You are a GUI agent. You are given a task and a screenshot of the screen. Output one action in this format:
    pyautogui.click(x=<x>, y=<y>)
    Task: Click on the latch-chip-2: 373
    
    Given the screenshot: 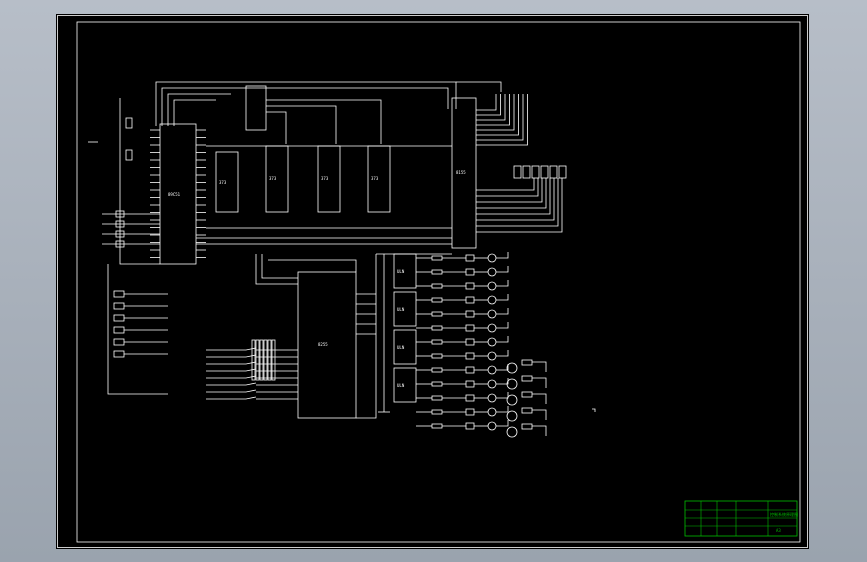 What is the action you would take?
    pyautogui.click(x=277, y=179)
    